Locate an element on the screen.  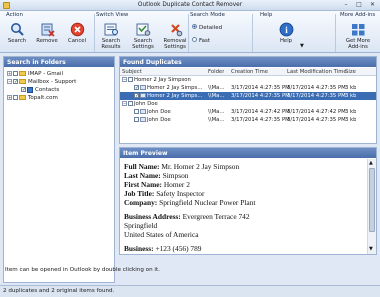
title-bar: Outlook Duplicate Contact Remover – □ ✕ is located at coordinates (190, 5).